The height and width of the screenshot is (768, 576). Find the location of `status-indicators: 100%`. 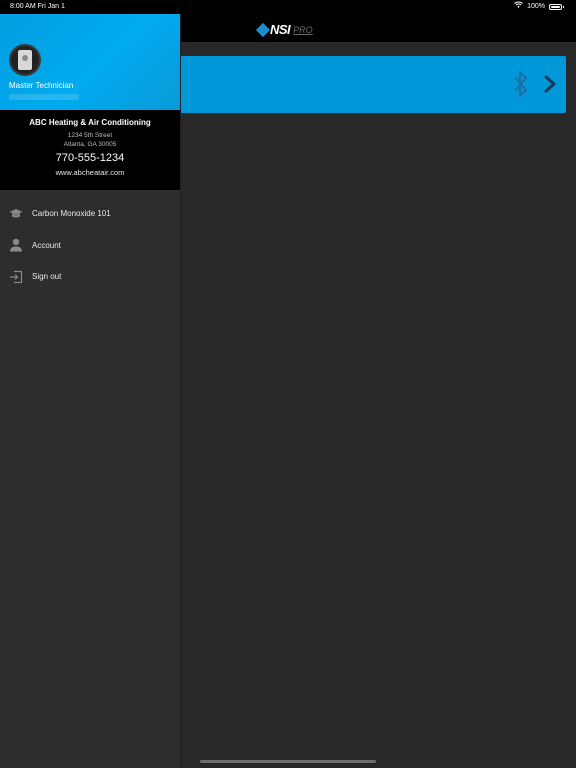

status-indicators: 100% is located at coordinates (539, 7).